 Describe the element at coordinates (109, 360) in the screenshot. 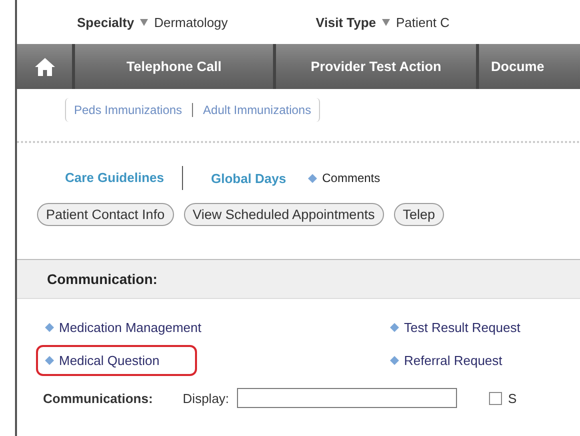

I see `communication-link: Medical Question` at that location.